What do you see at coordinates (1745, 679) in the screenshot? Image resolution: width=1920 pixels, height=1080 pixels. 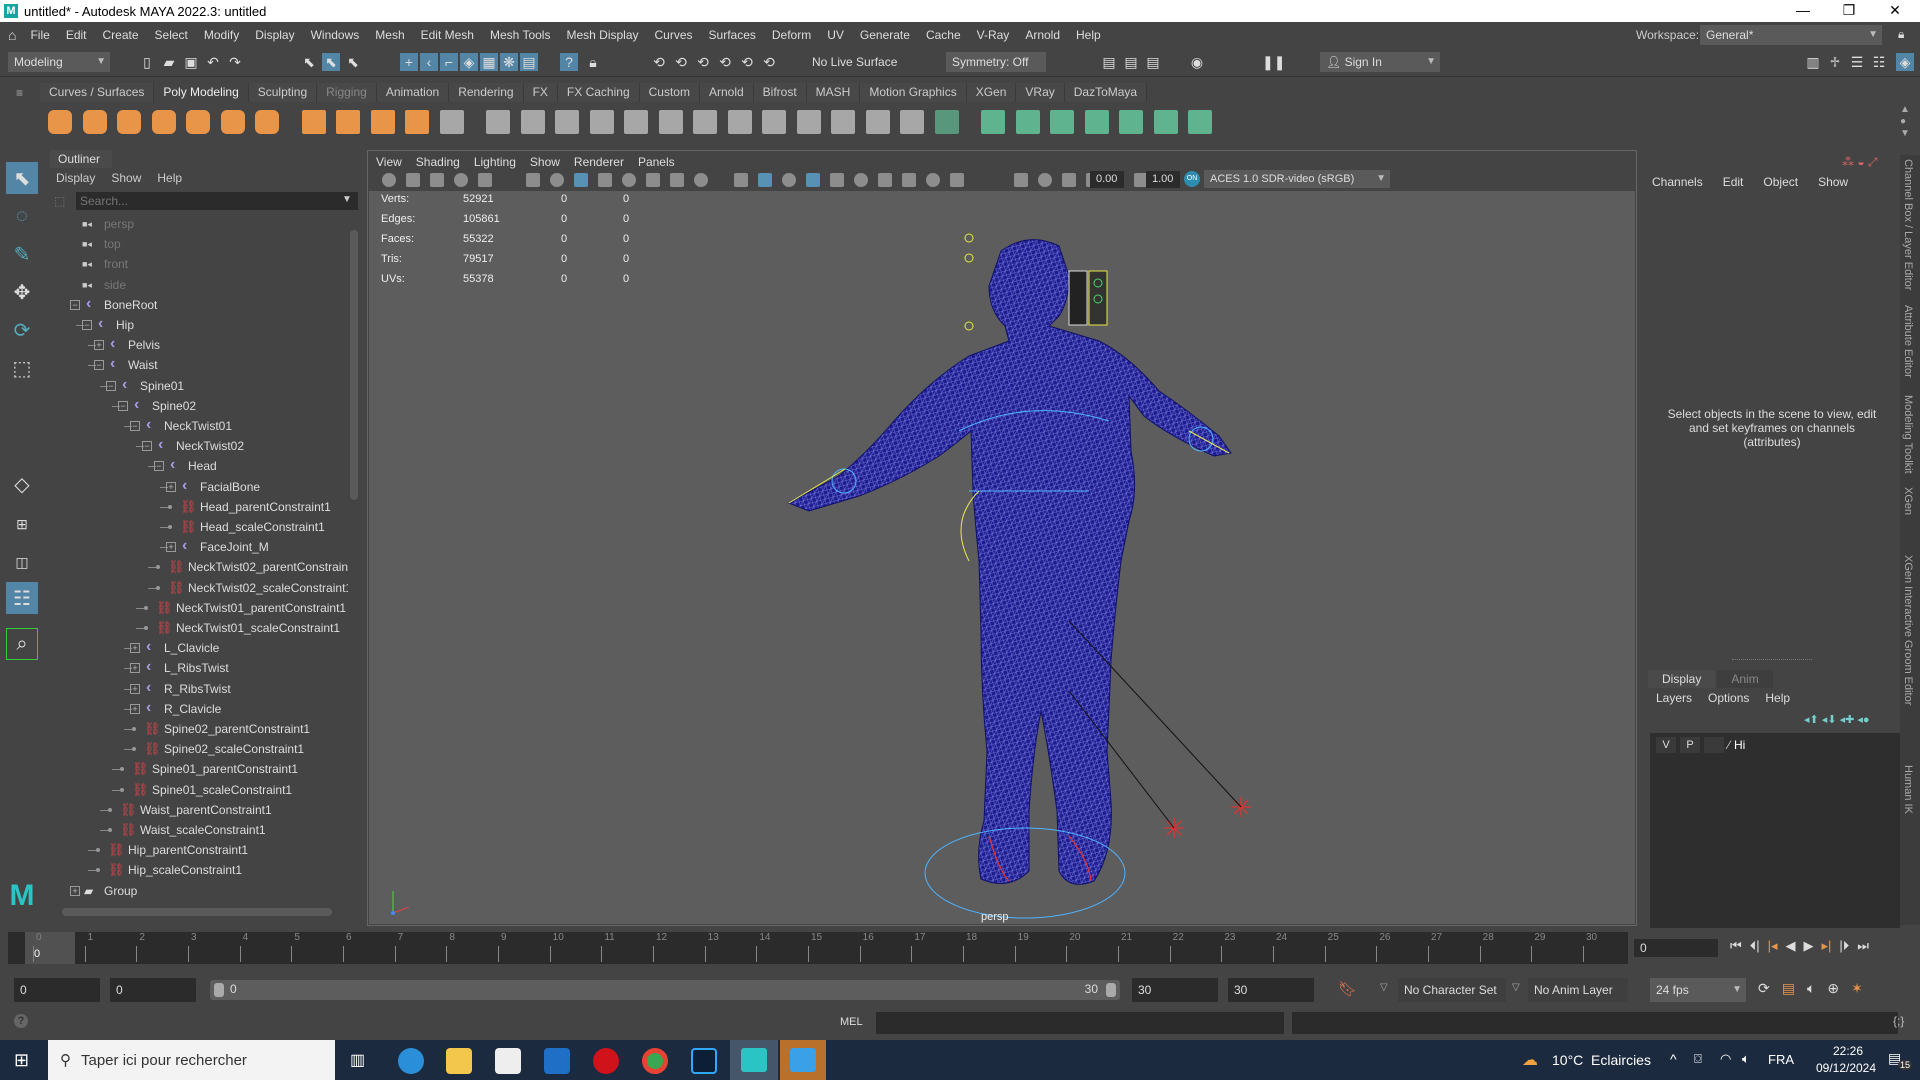 I see `layer-tab-anim: Anim` at bounding box center [1745, 679].